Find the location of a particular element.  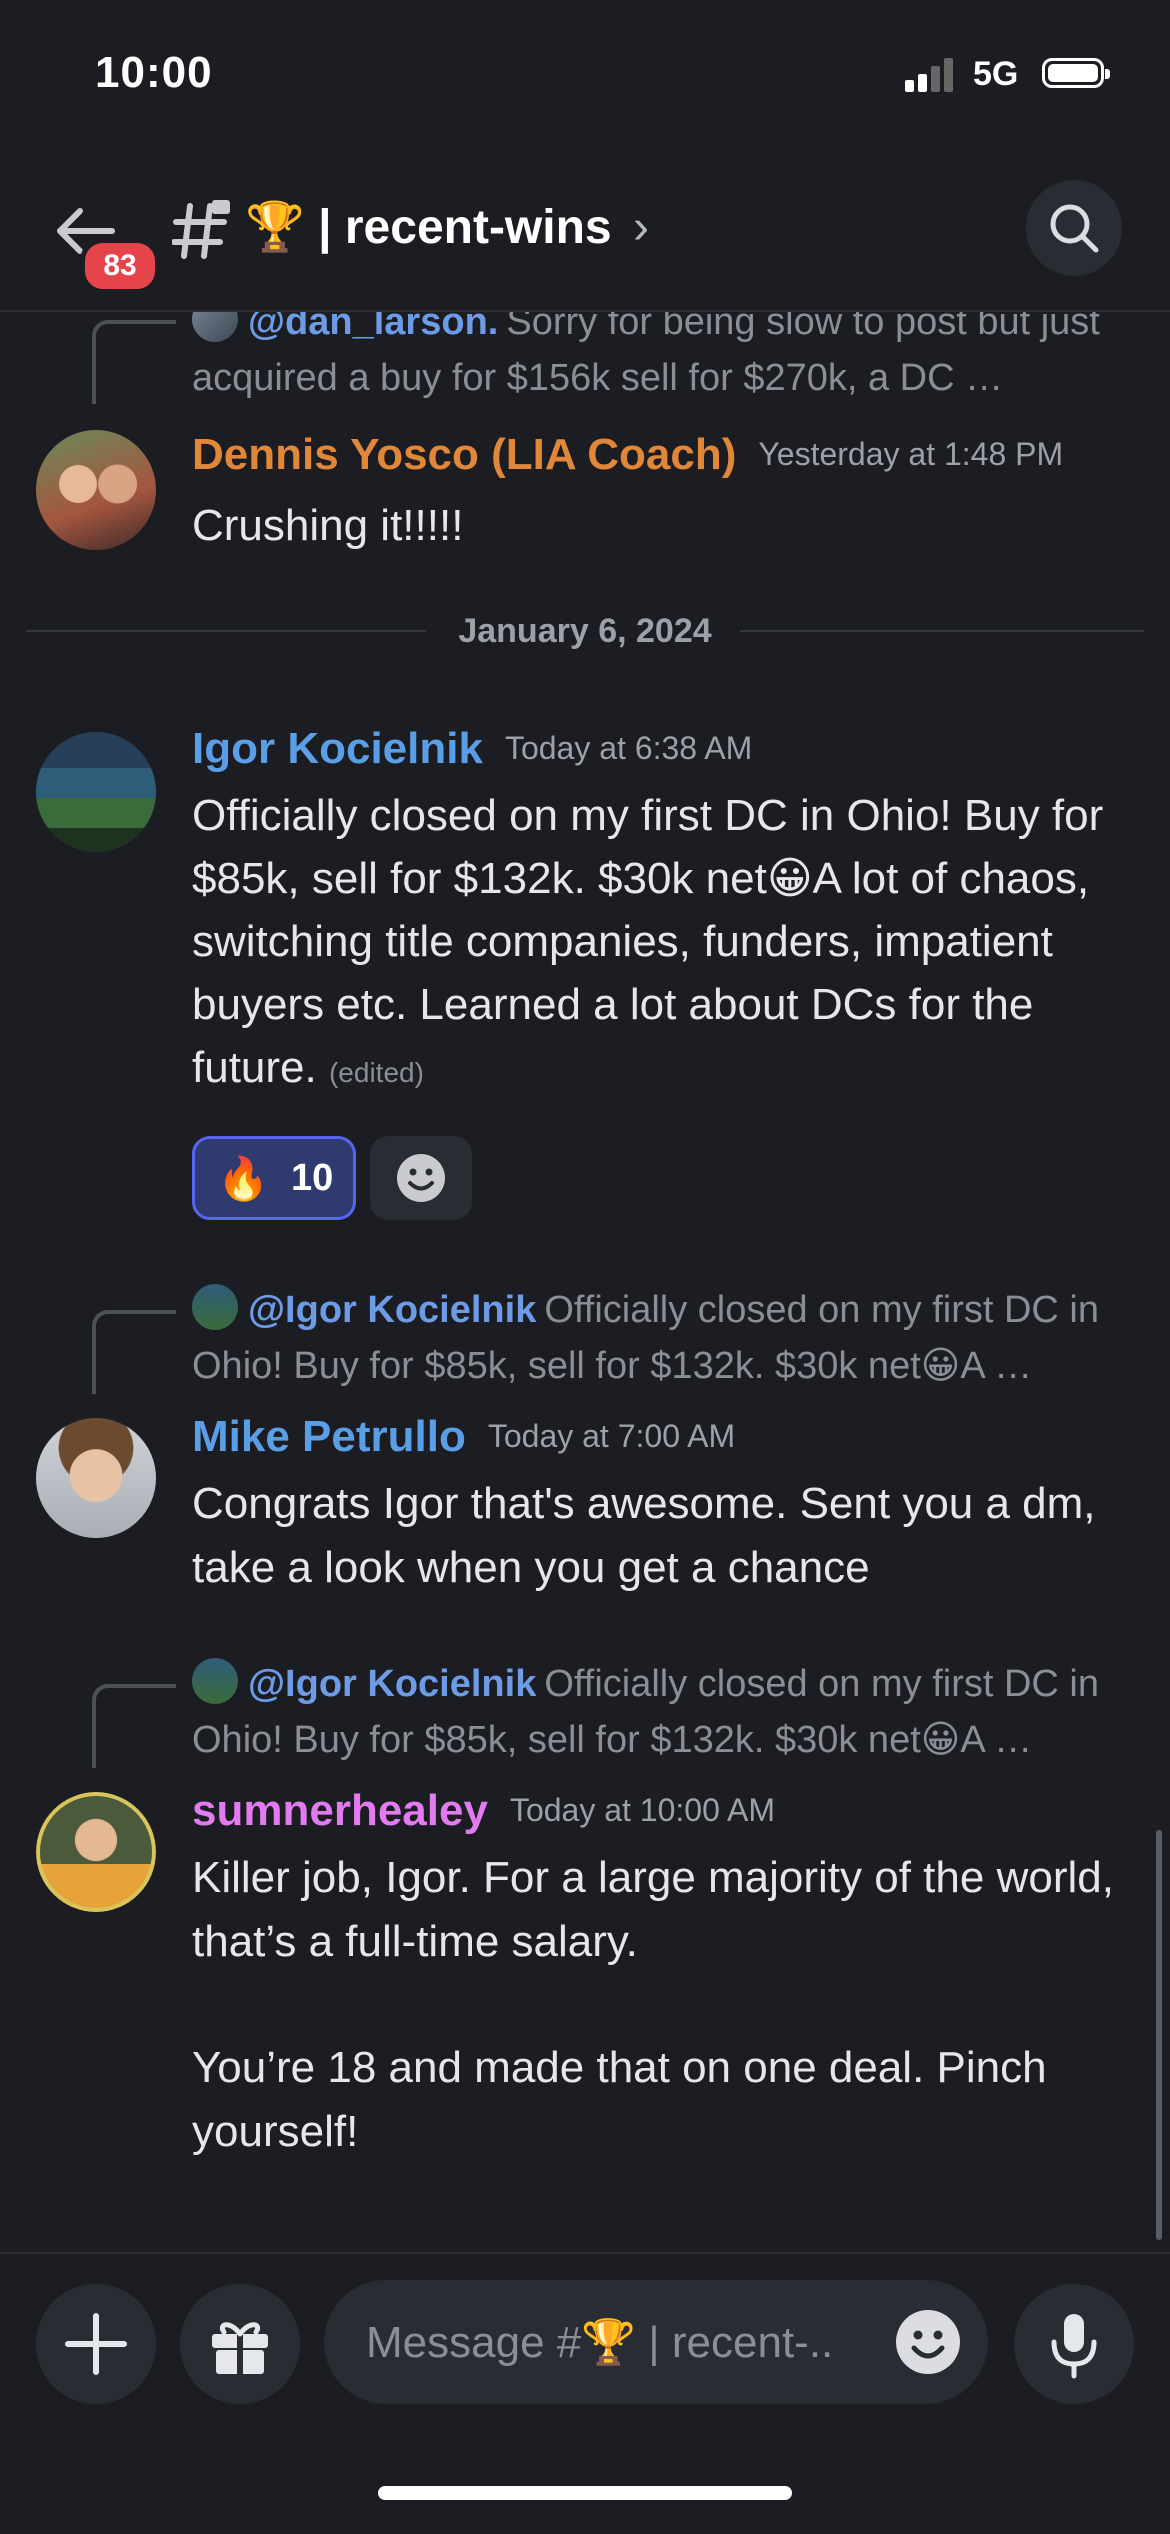

author-label: sumnerhealey is located at coordinates (340, 1810).